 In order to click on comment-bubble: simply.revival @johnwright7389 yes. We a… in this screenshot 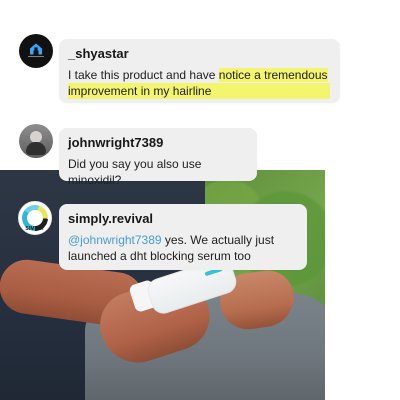, I will do `click(183, 237)`.